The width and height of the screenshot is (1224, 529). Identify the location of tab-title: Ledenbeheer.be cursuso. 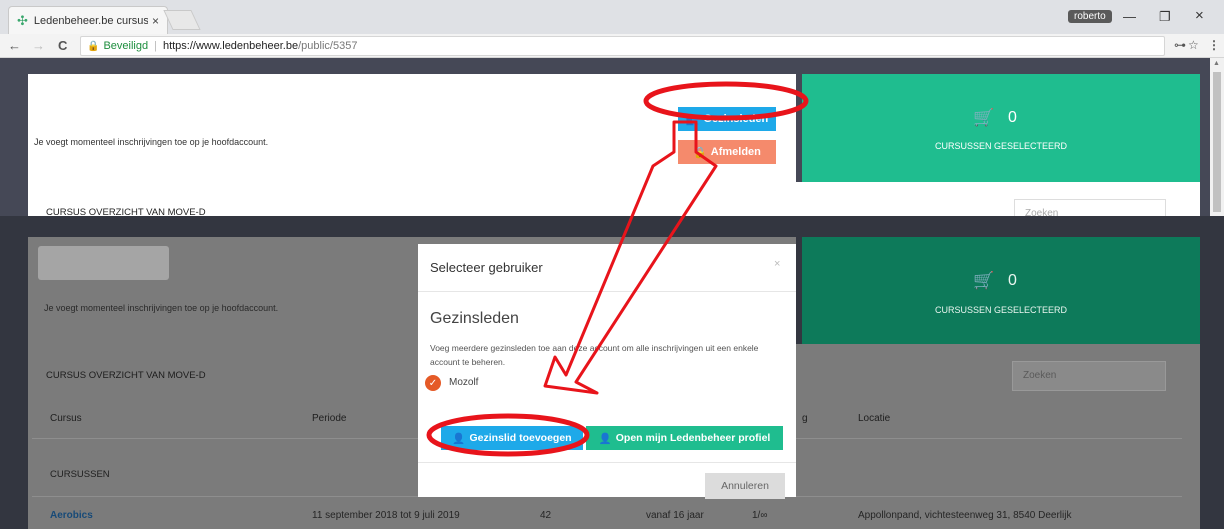
(90, 20).